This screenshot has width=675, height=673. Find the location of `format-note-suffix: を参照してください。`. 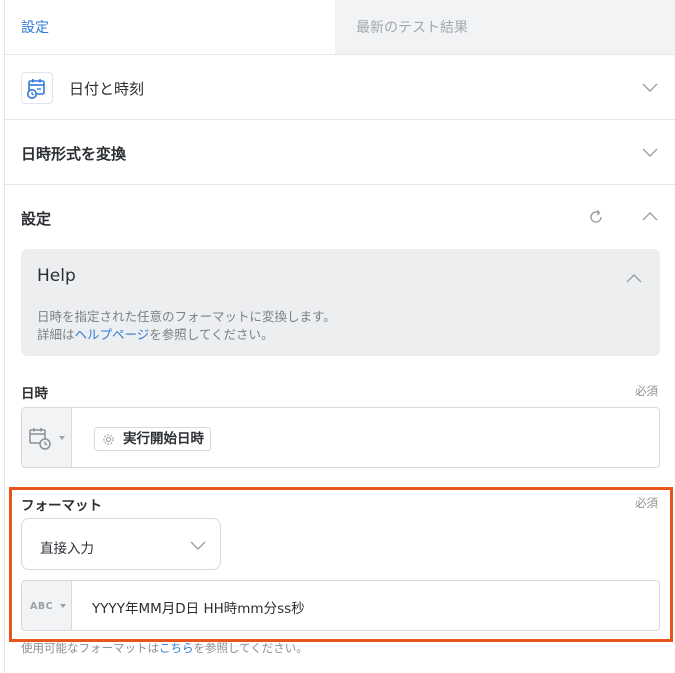

format-note-suffix: を参照してください。 is located at coordinates (250, 648).